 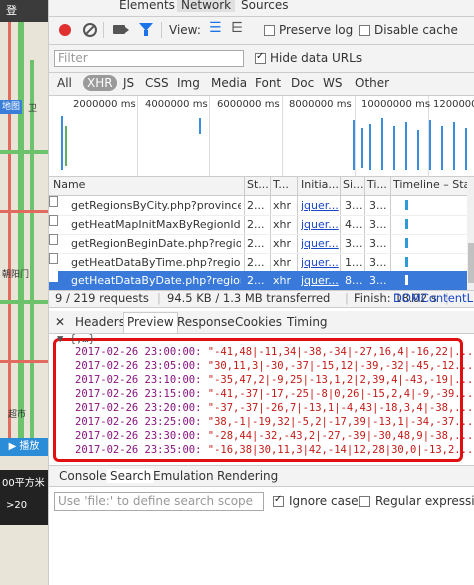 I want to click on tab-search: Search, so click(x=131, y=476).